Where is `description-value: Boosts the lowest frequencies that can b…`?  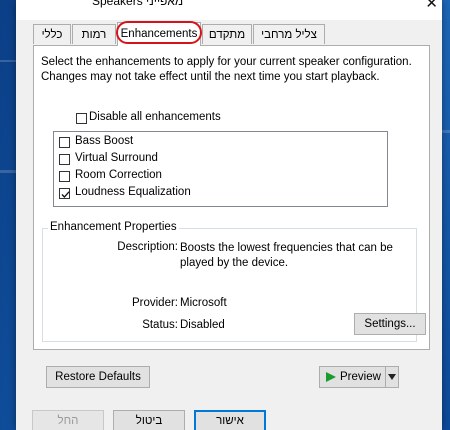 description-value: Boosts the lowest frequencies that can b… is located at coordinates (286, 255).